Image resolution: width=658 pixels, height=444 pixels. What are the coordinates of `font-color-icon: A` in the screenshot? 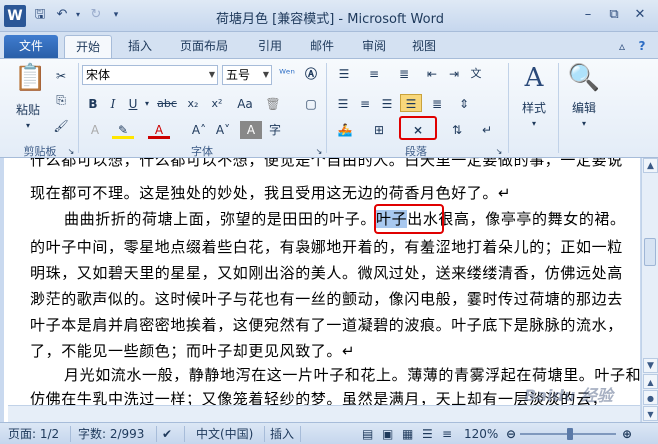 It's located at (159, 130).